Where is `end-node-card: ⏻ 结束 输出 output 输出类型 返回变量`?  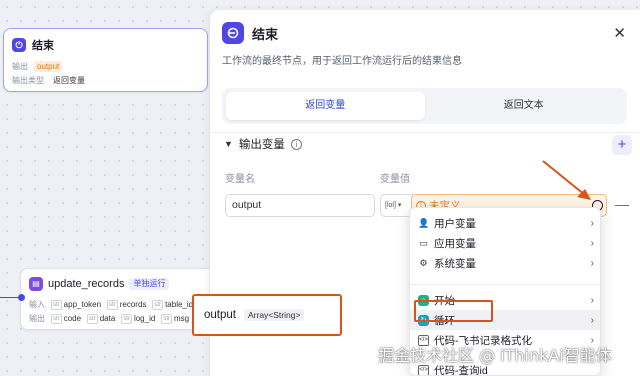
end-node-card: ⏻ 结束 输出 output 输出类型 返回变量 is located at coordinates (105, 60).